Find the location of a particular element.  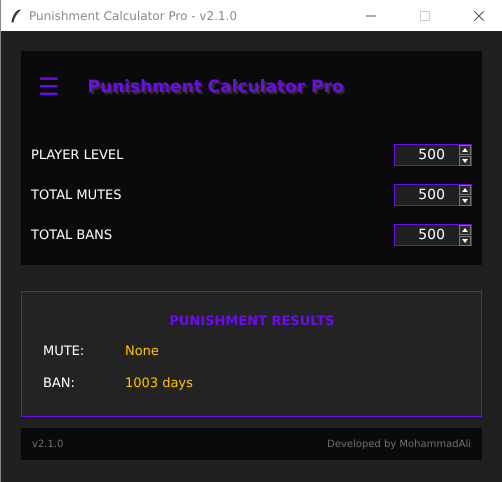

credit-text: Developed by MohammadAli is located at coordinates (399, 444).